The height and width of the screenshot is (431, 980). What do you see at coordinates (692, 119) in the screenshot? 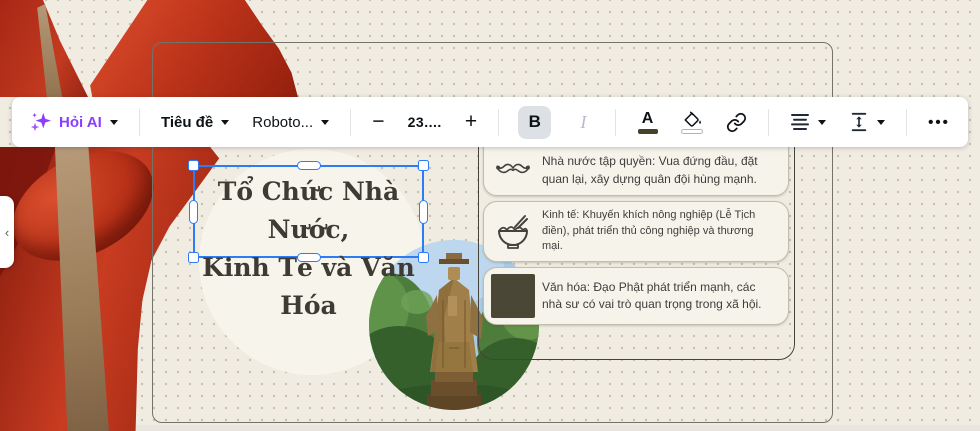
I see `paint-bucket-icon` at bounding box center [692, 119].